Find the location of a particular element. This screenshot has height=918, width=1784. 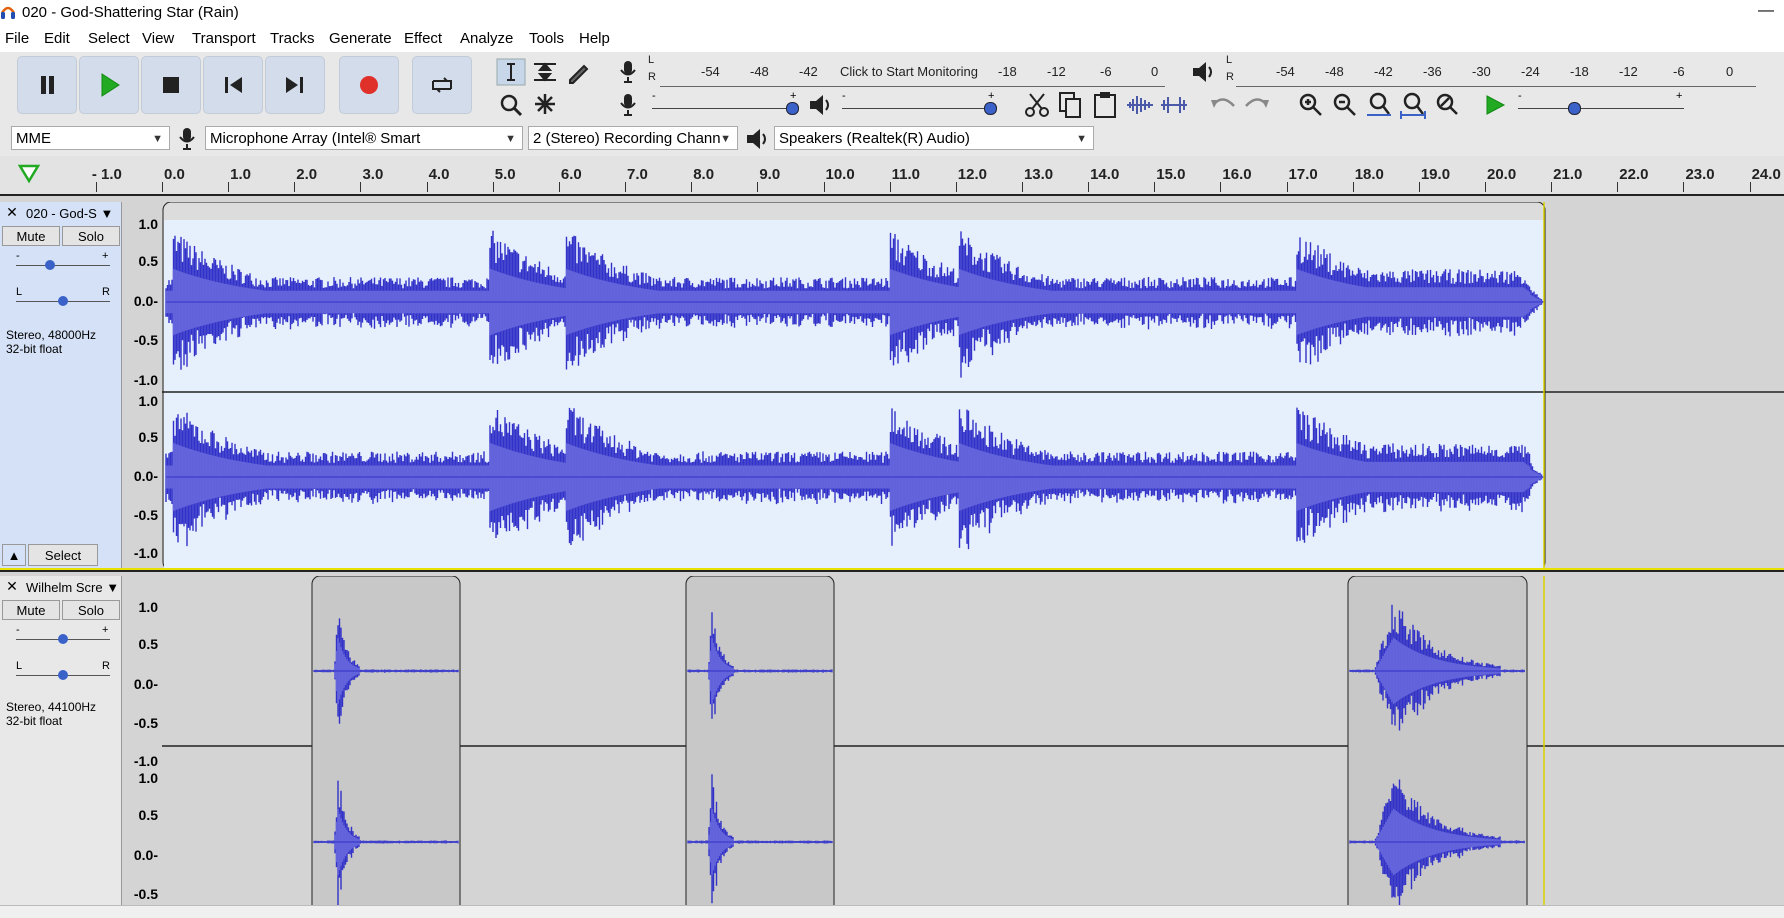

menu-select: Select is located at coordinates (109, 38).